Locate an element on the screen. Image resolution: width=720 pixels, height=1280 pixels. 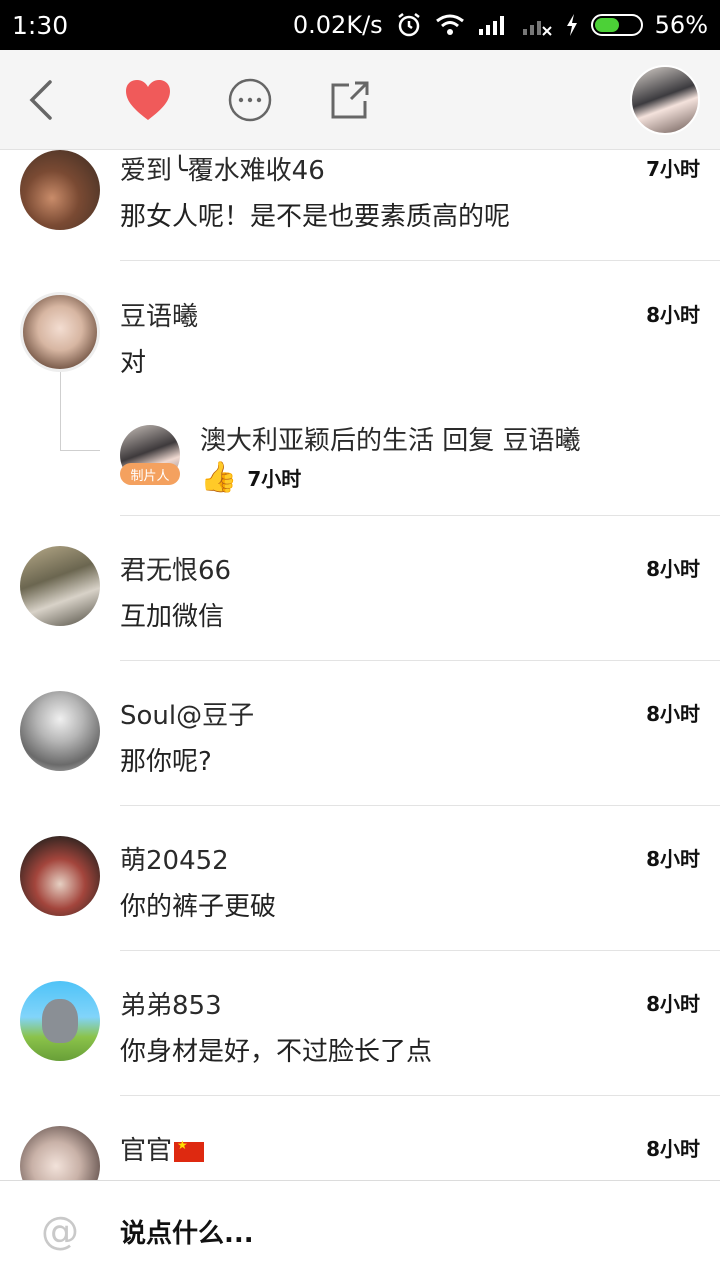
commenter-name-row: 官官 is located at coordinates (162, 1148).